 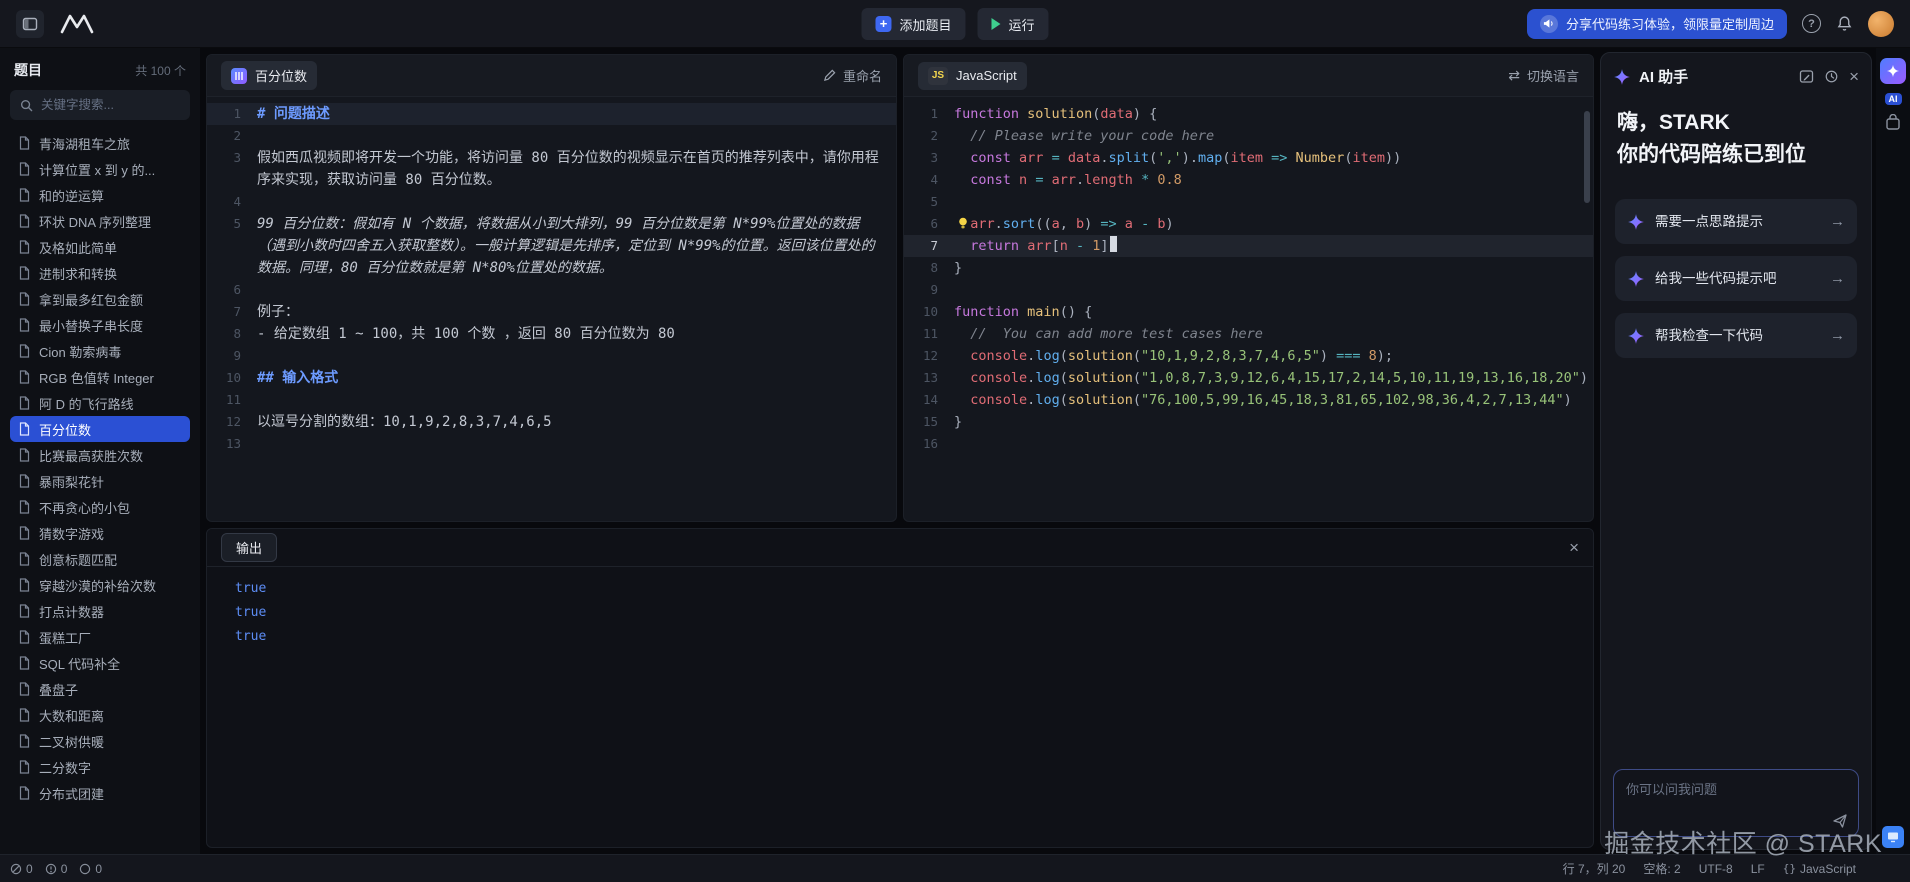 What do you see at coordinates (100, 247) in the screenshot?
I see `sidebar-item: 及格如此简单` at bounding box center [100, 247].